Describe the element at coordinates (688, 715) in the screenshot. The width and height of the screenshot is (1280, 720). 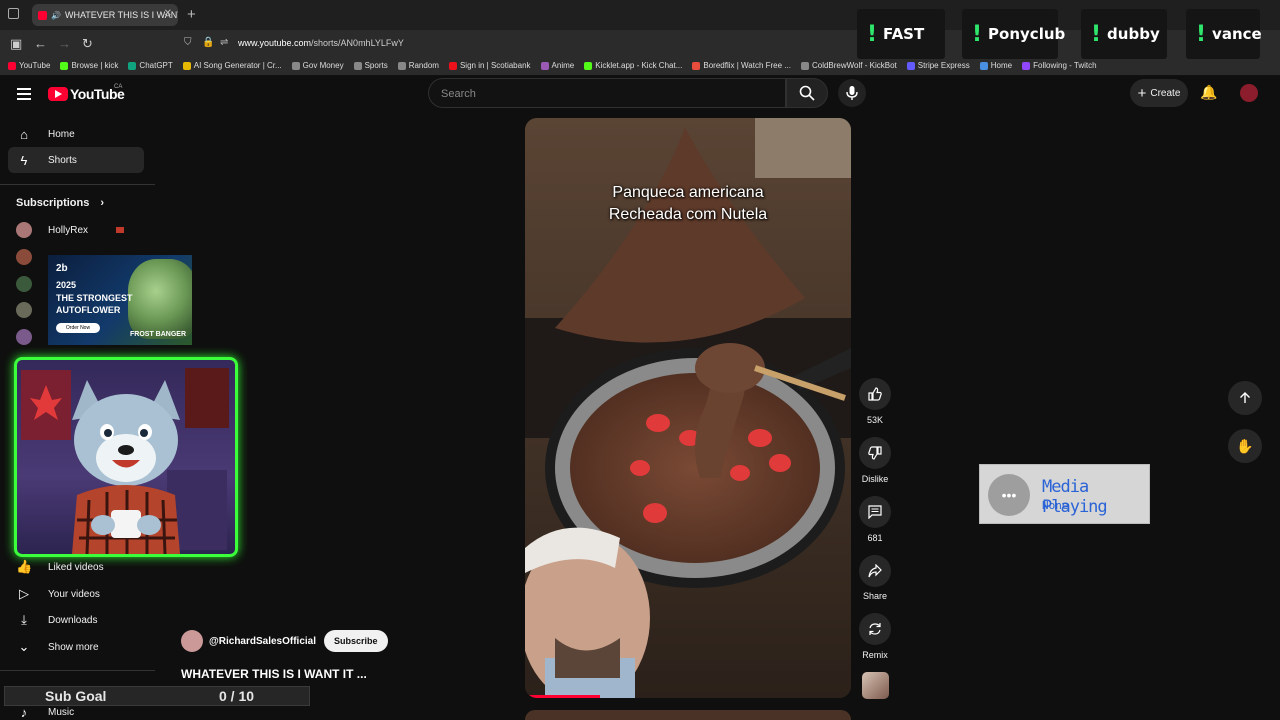
I see `next-short-preview` at that location.